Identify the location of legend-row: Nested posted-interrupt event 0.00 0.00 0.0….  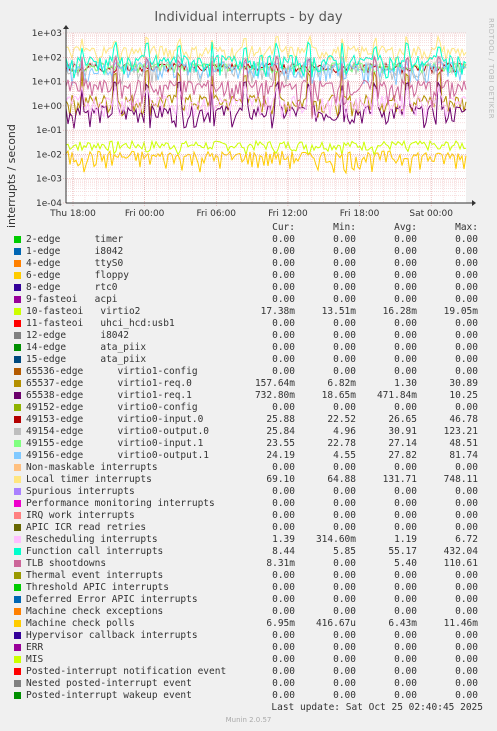
(248, 684).